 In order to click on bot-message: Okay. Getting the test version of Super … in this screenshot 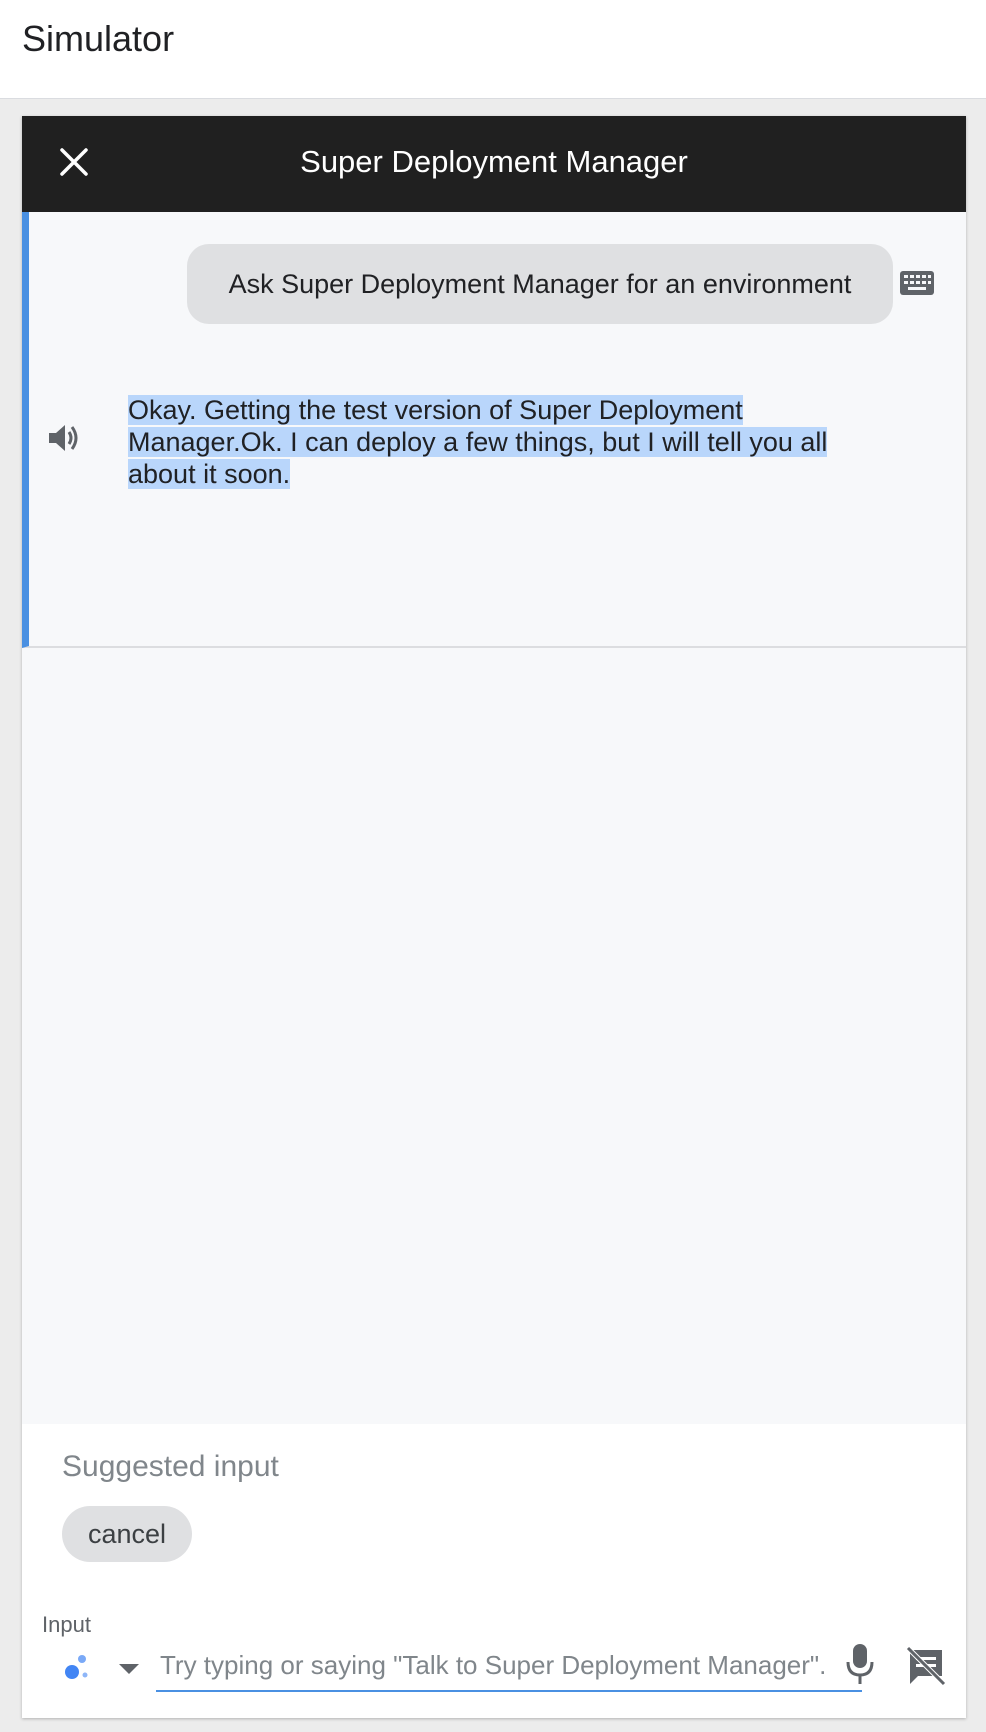, I will do `click(503, 442)`.